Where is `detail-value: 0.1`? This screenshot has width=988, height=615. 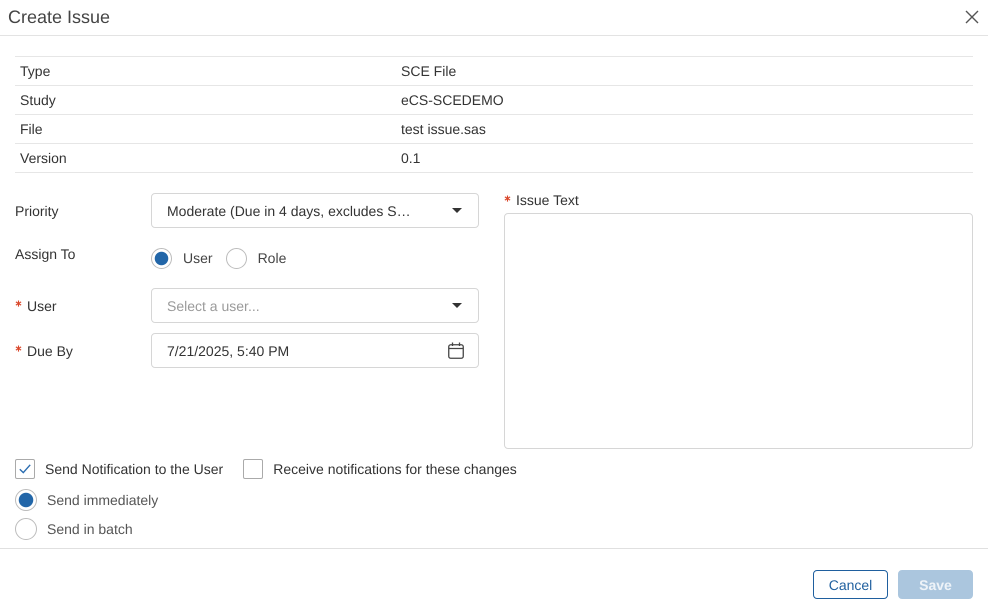 detail-value: 0.1 is located at coordinates (410, 158).